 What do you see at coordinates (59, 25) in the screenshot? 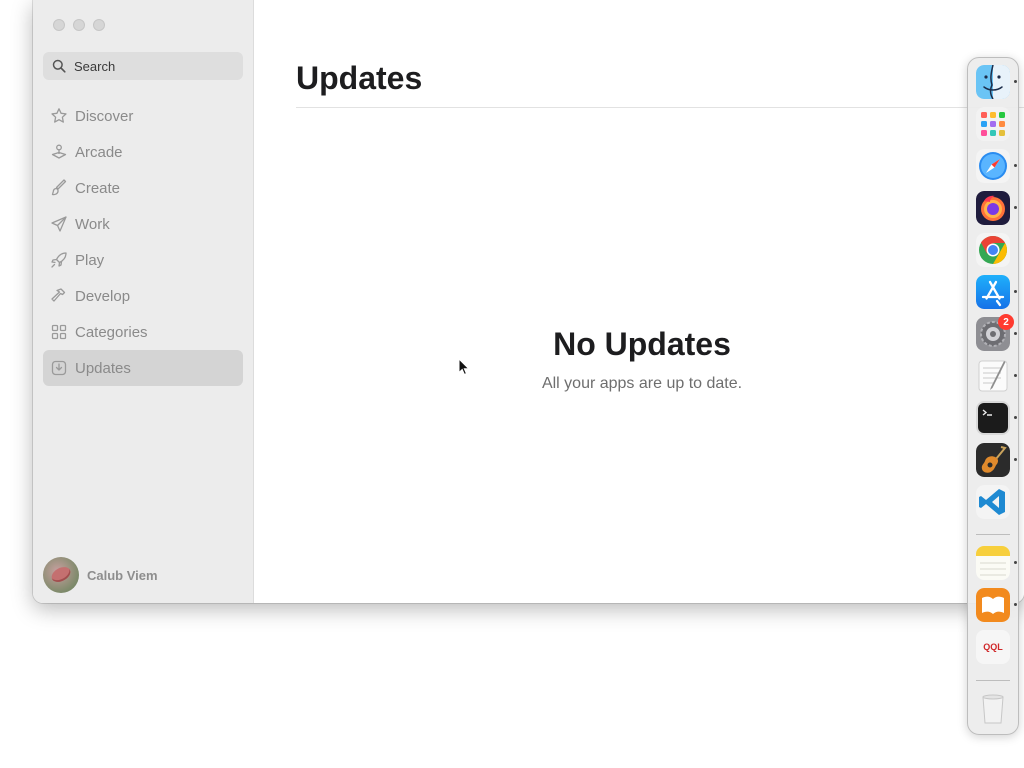
I see `close-button` at bounding box center [59, 25].